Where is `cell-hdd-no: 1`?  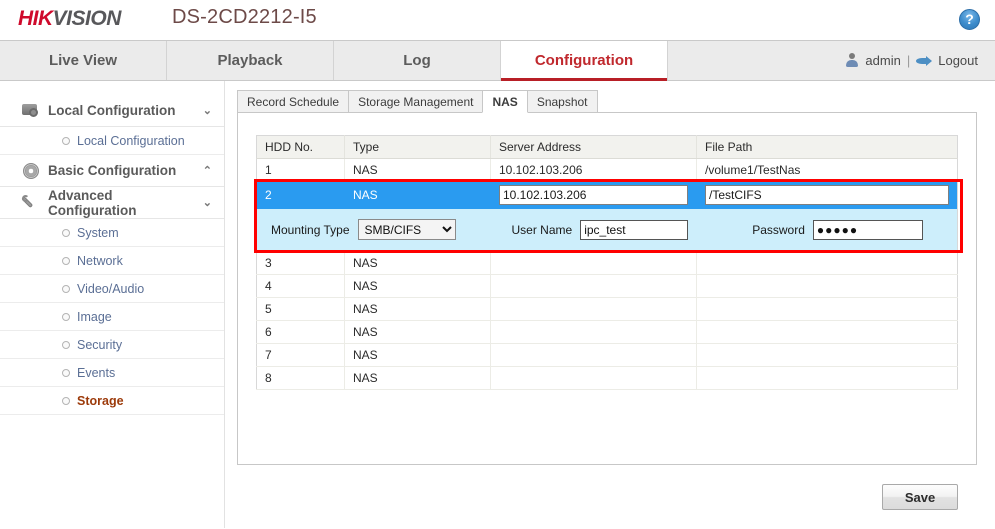
cell-hdd-no: 1 is located at coordinates (300, 170).